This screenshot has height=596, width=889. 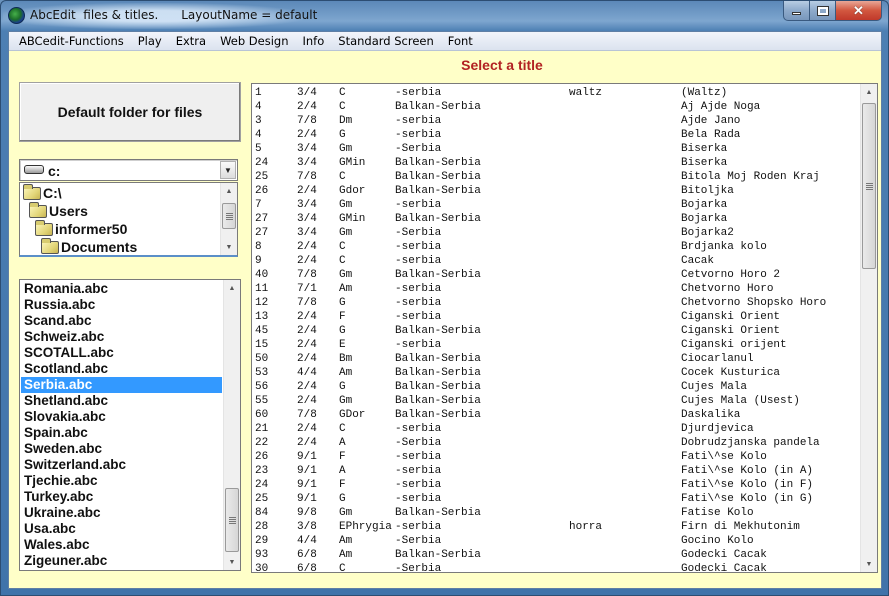 What do you see at coordinates (555, 135) in the screenshot?
I see `title-row: 4 2/4 G -serbia Bela Rada` at bounding box center [555, 135].